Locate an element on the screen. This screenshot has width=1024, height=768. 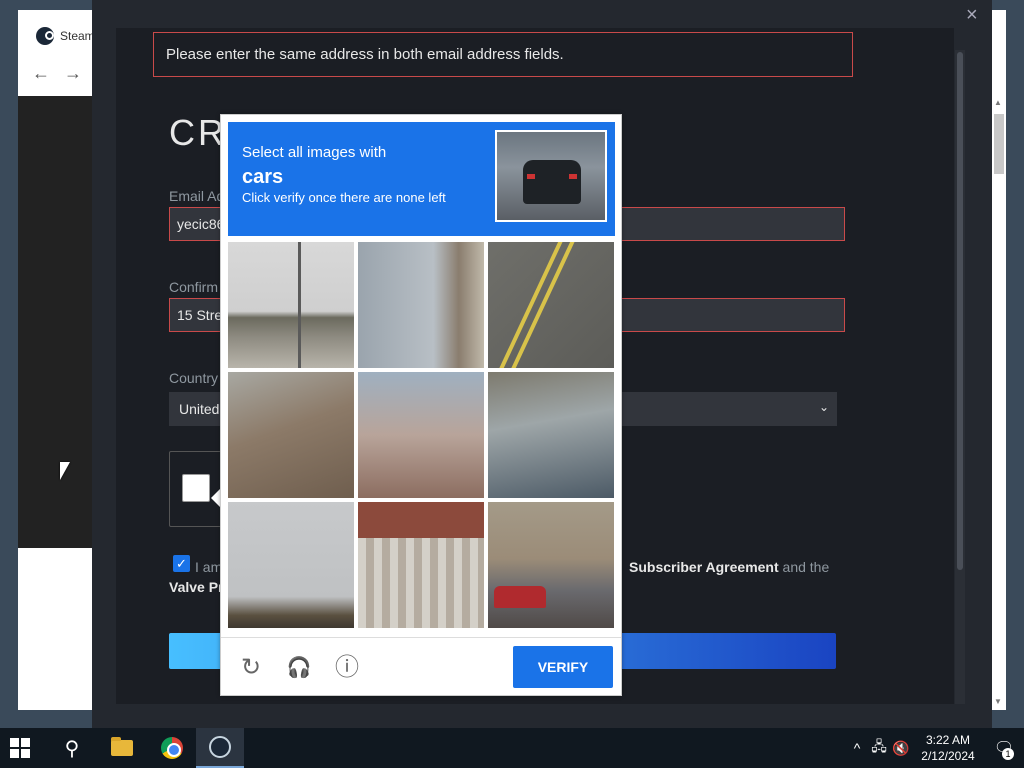
agreement-subscriber-text: Subscriber Agreement and the is located at coordinates (729, 567).